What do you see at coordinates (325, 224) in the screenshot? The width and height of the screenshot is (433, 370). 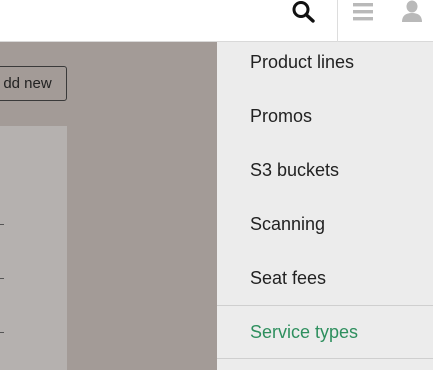 I see `menu-item-scanning: Scanning` at bounding box center [325, 224].